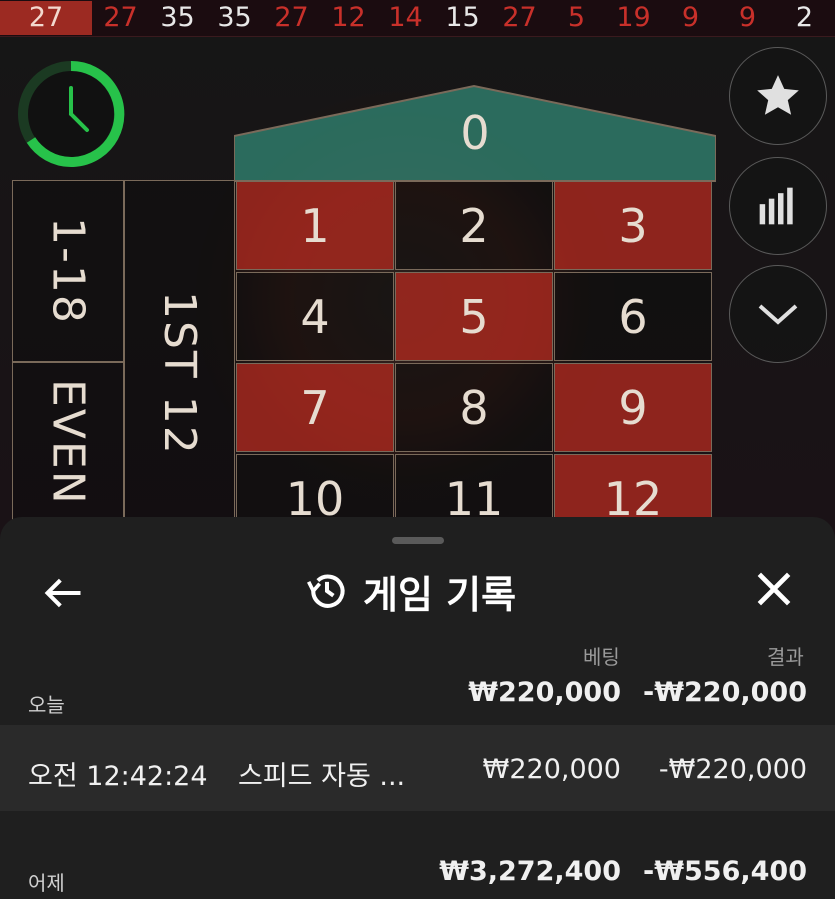 This screenshot has width=835, height=899. Describe the element at coordinates (71, 114) in the screenshot. I see `timer-icon` at that location.